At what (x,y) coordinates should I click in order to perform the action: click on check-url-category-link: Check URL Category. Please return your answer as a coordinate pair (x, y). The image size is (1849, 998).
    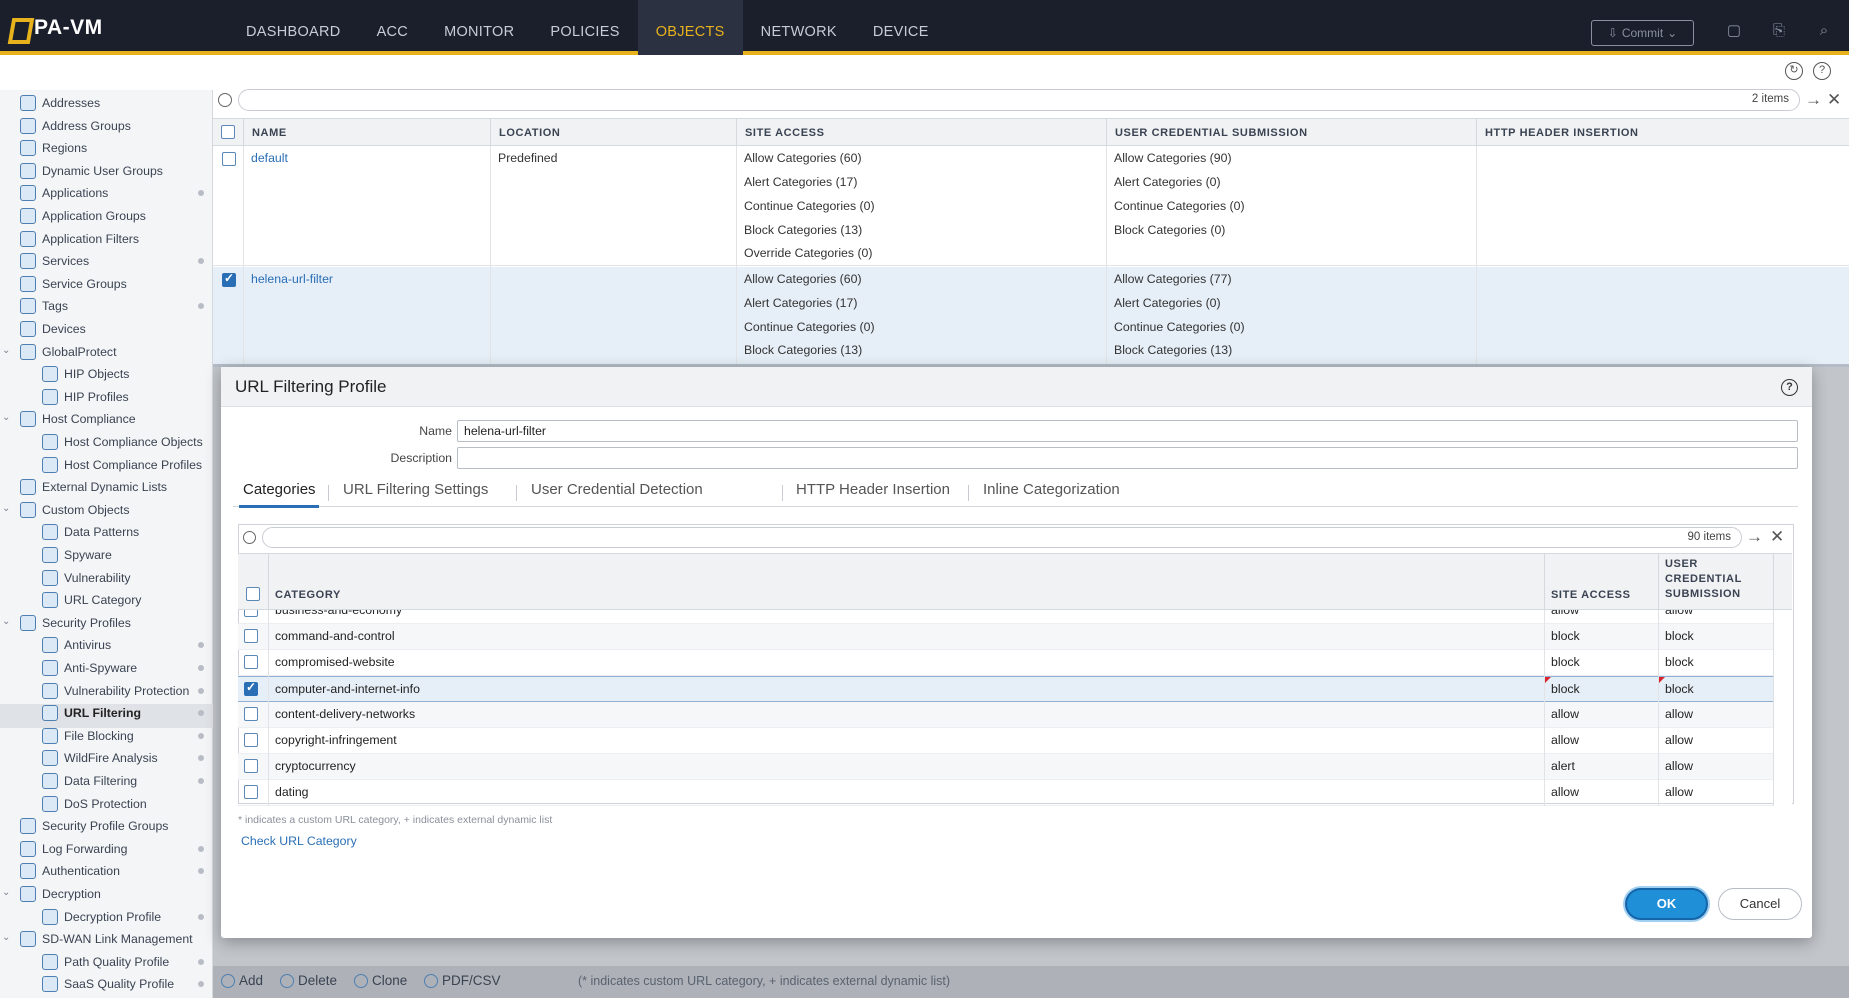
    Looking at the image, I should click on (299, 841).